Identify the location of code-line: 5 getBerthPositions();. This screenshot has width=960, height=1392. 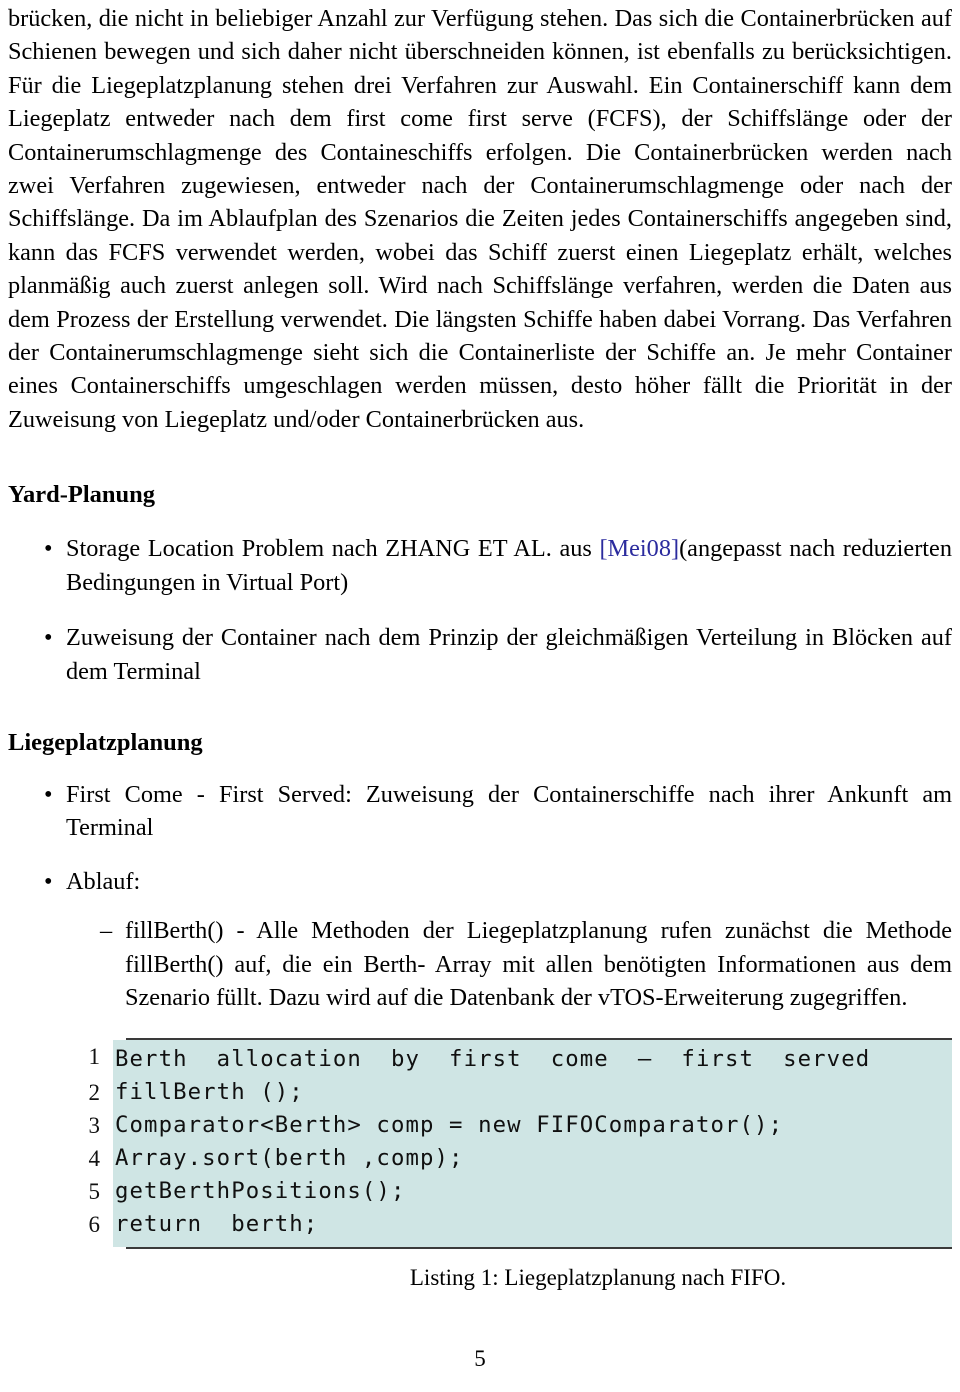
(509, 1192).